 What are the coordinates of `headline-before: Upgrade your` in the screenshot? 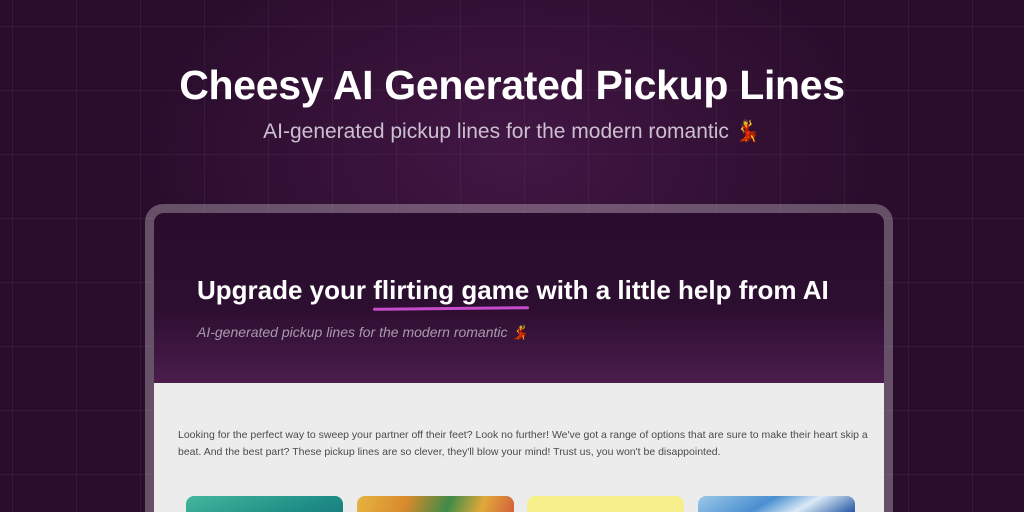 It's located at (285, 290).